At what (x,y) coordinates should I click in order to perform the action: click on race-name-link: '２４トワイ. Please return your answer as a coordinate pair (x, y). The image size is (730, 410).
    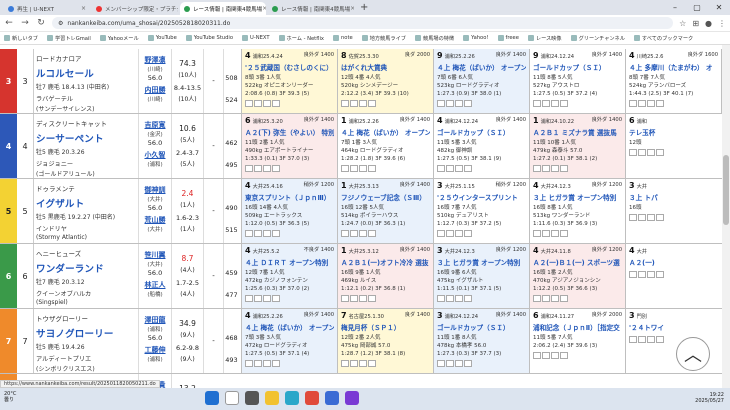
    Looking at the image, I should click on (673, 327).